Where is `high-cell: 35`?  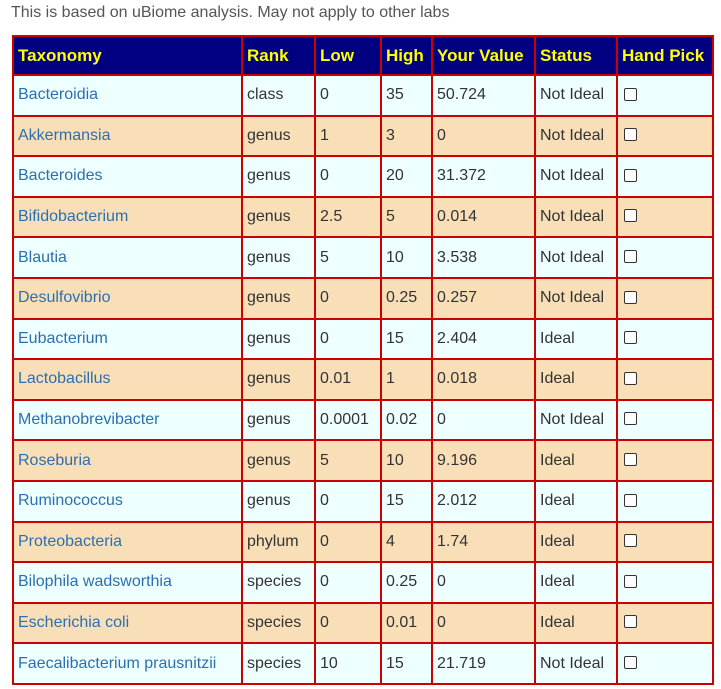 high-cell: 35 is located at coordinates (407, 96).